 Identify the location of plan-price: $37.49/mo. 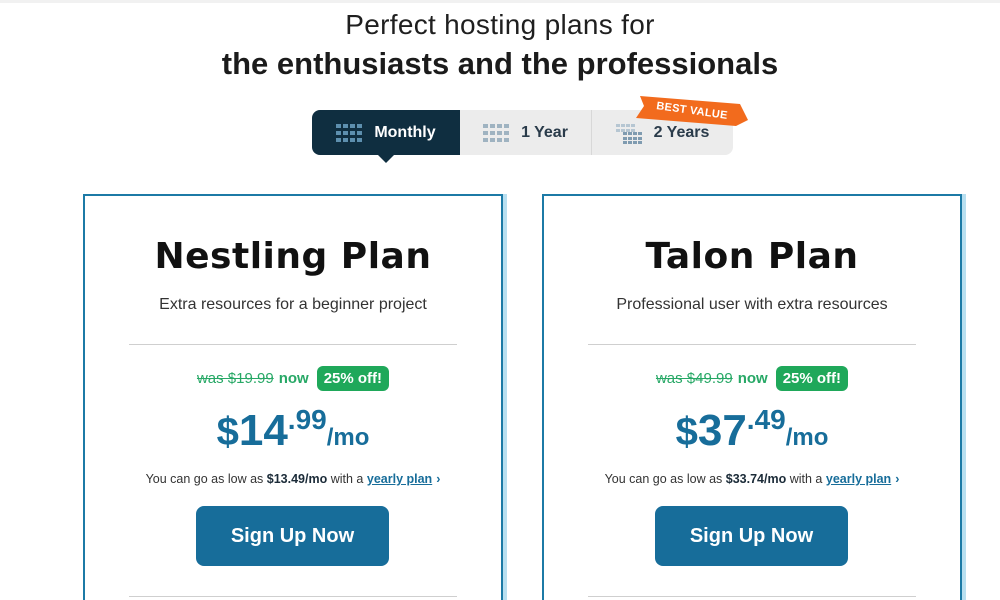
(752, 430).